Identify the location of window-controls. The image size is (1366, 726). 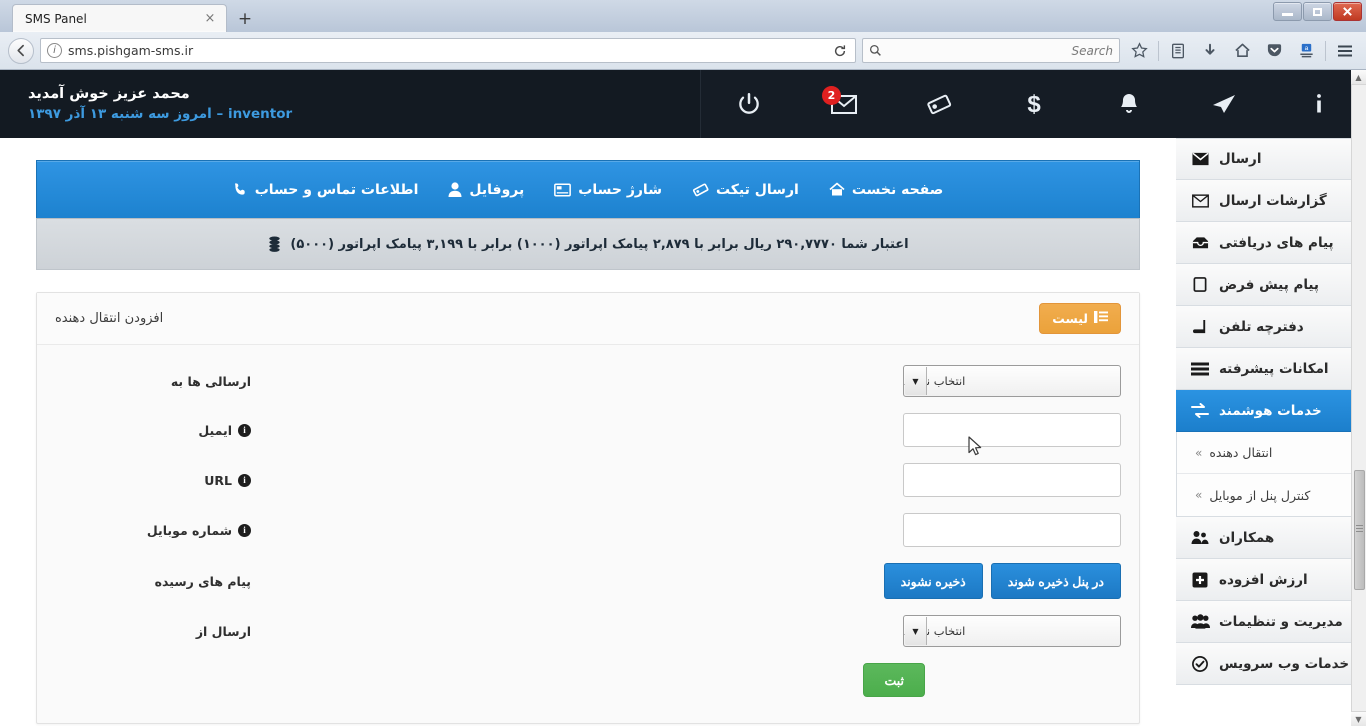
(1317, 11).